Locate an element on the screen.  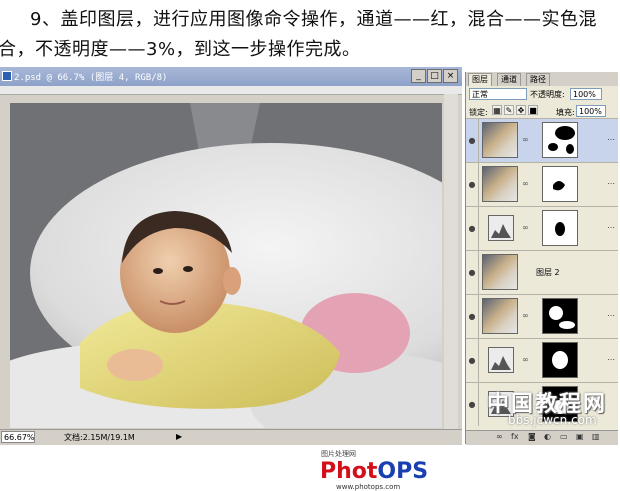
panel-tabs: 图层 通道 路径 is located at coordinates (542, 79).